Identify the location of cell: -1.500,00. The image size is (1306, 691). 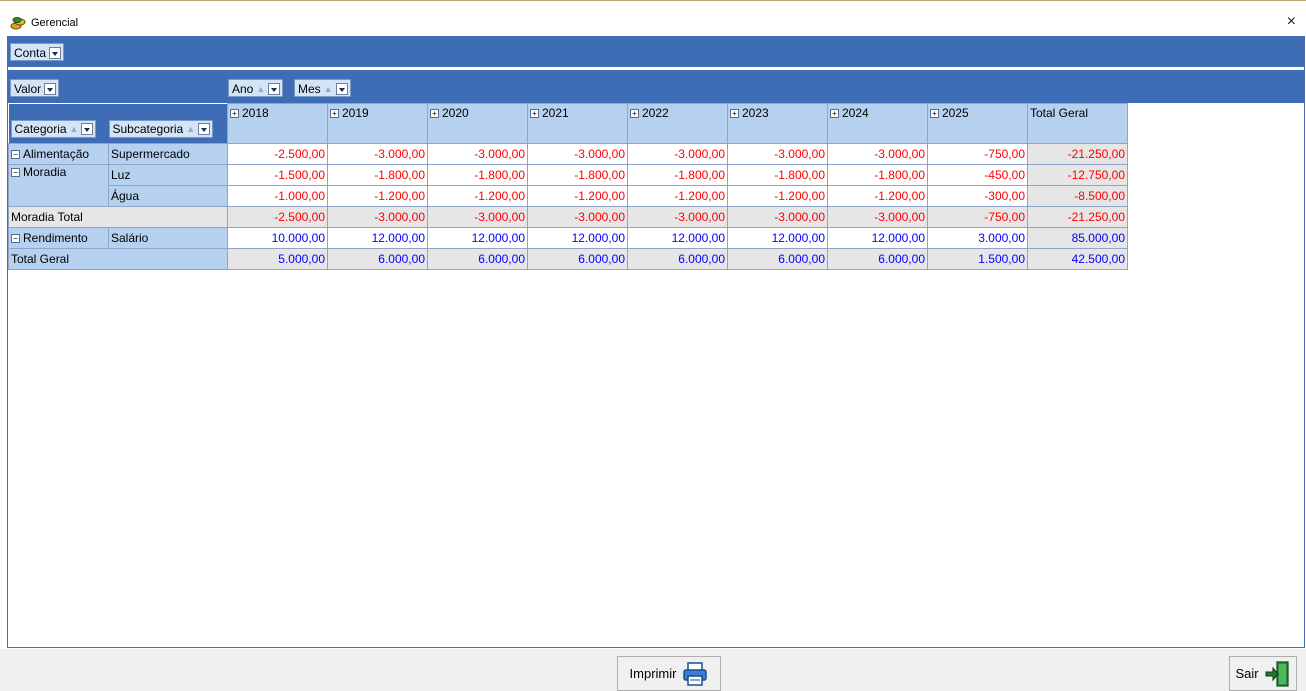
(277, 175).